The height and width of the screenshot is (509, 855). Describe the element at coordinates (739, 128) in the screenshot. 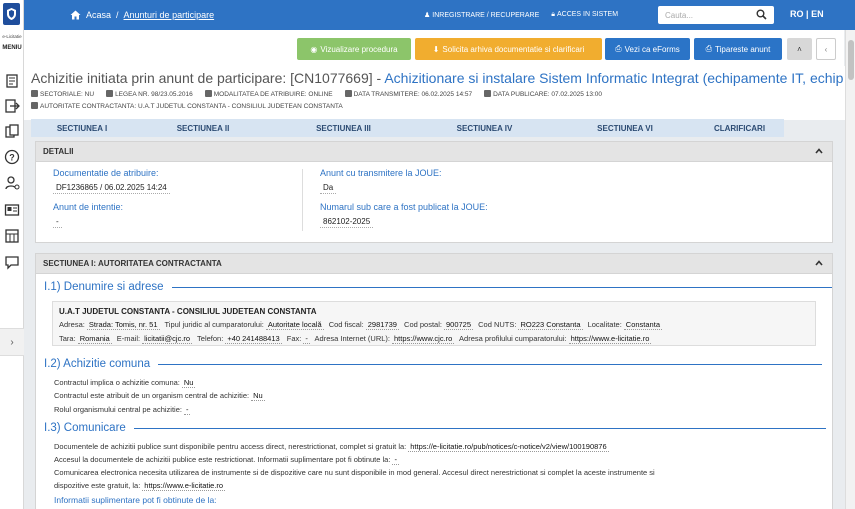

I see `tab-clarifications: CLARIFICARI` at that location.